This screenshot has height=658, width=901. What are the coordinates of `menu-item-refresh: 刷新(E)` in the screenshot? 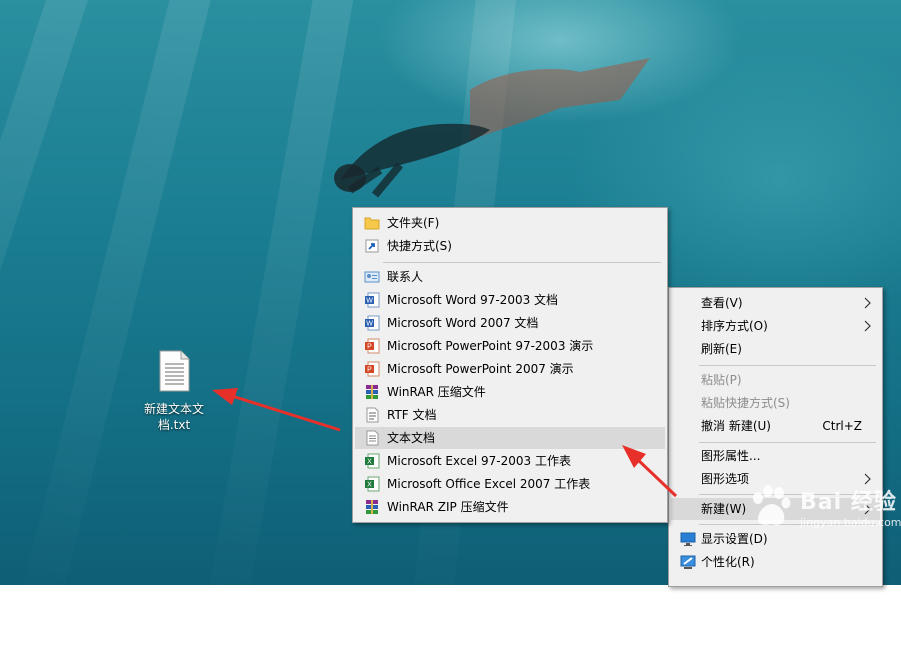 It's located at (775, 349).